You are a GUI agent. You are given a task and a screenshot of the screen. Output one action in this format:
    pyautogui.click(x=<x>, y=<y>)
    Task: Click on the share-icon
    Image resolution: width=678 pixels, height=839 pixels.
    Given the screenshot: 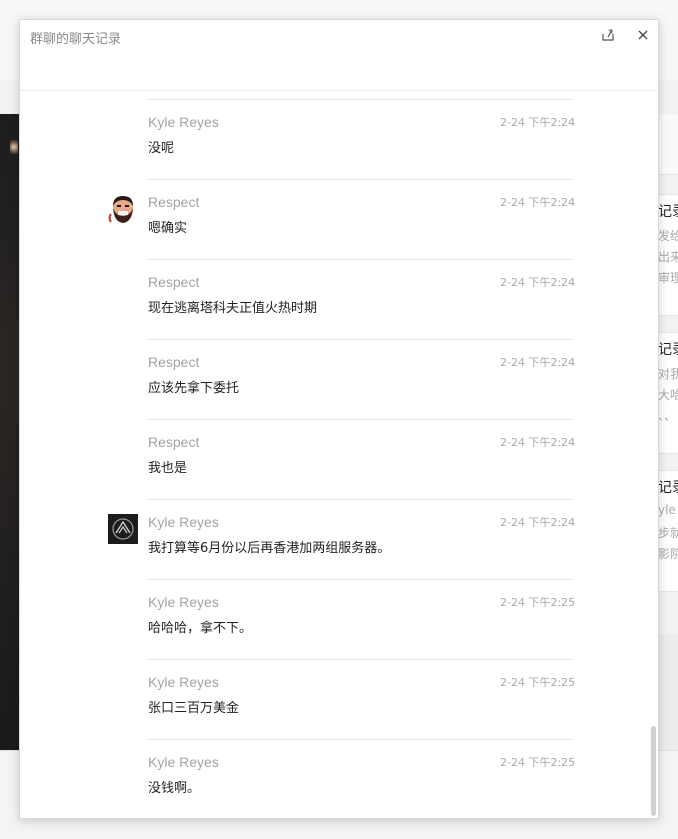 What is the action you would take?
    pyautogui.click(x=608, y=35)
    